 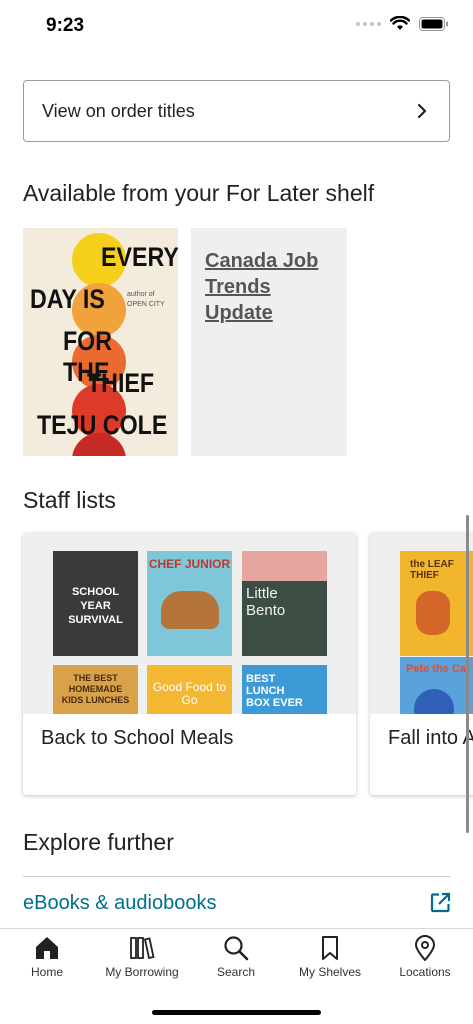 I want to click on book-cover-line-2: DAY IS, so click(x=67, y=299).